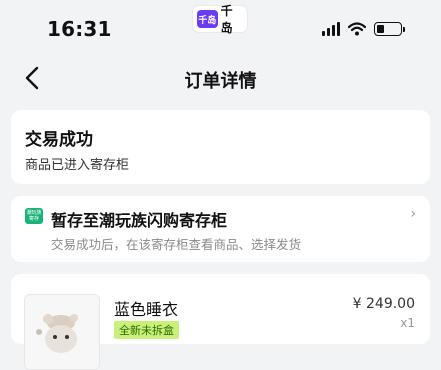 Image resolution: width=441 pixels, height=370 pixels. What do you see at coordinates (59, 140) in the screenshot?
I see `order-status-title: 交易成功` at bounding box center [59, 140].